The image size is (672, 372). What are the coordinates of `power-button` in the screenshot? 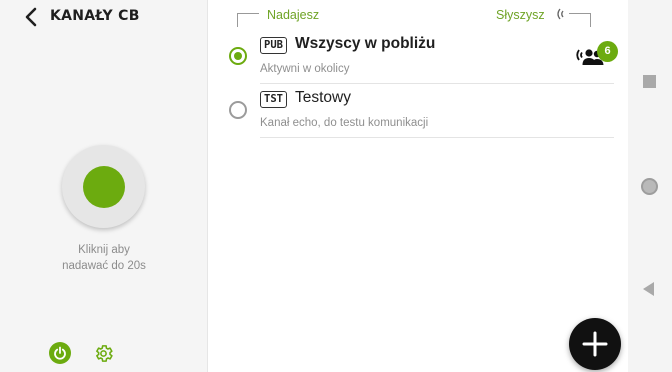 It's located at (60, 353).